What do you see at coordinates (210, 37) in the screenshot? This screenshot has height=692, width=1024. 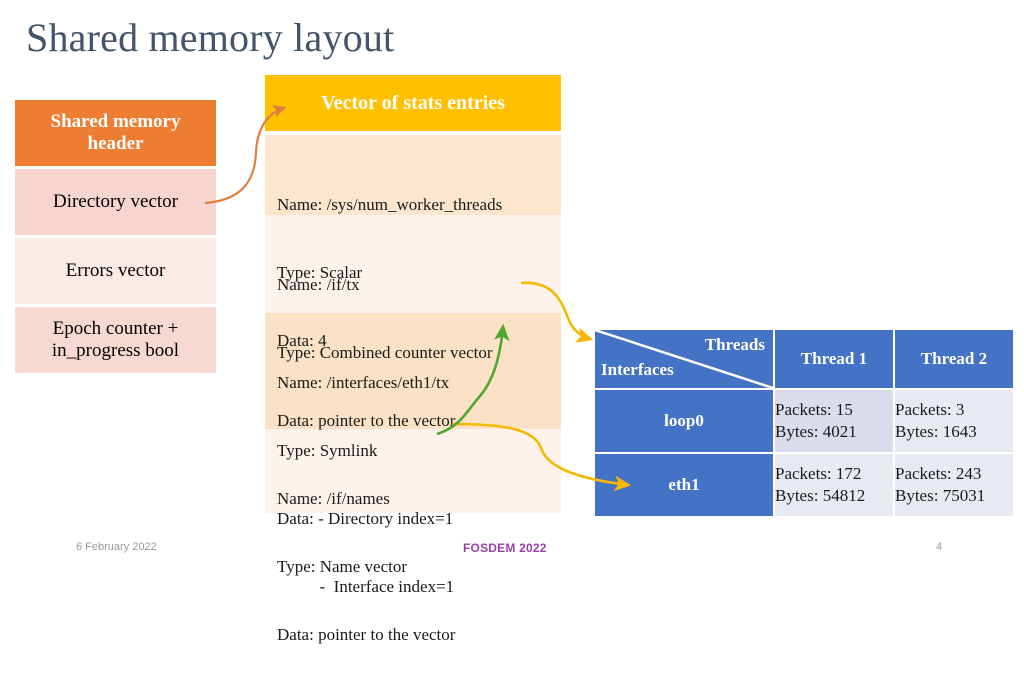 I see `page-title: Shared memory layout` at bounding box center [210, 37].